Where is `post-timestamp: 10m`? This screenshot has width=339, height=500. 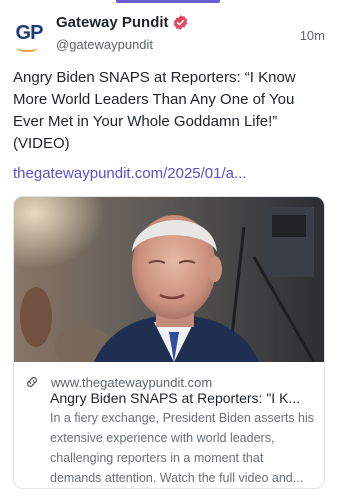 post-timestamp: 10m is located at coordinates (312, 35).